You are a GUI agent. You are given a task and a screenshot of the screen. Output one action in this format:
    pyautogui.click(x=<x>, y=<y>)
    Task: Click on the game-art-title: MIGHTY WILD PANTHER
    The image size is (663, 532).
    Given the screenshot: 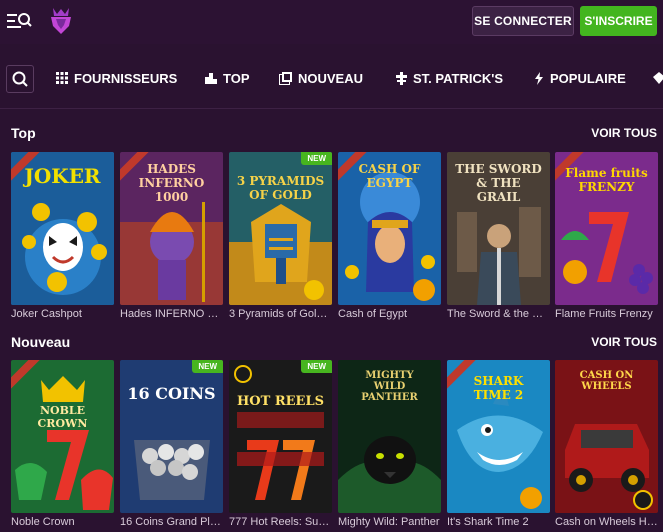 What is the action you would take?
    pyautogui.click(x=389, y=386)
    